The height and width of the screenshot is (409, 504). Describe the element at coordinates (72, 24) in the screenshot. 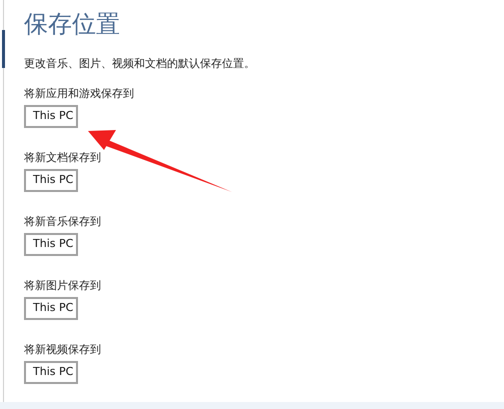

I see `page-title: 保存位置` at that location.